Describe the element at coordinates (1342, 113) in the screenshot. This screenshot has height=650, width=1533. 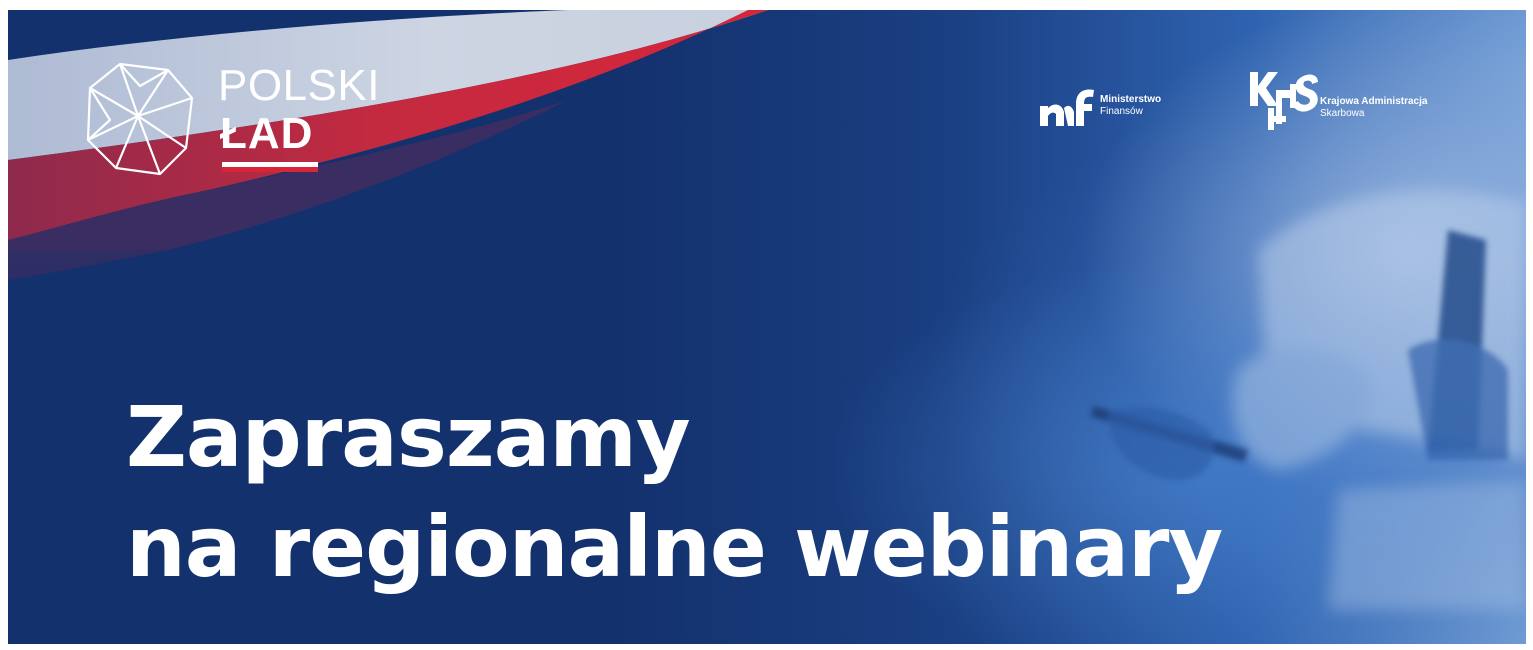
I see `kas-name-line2: Skarbowa` at that location.